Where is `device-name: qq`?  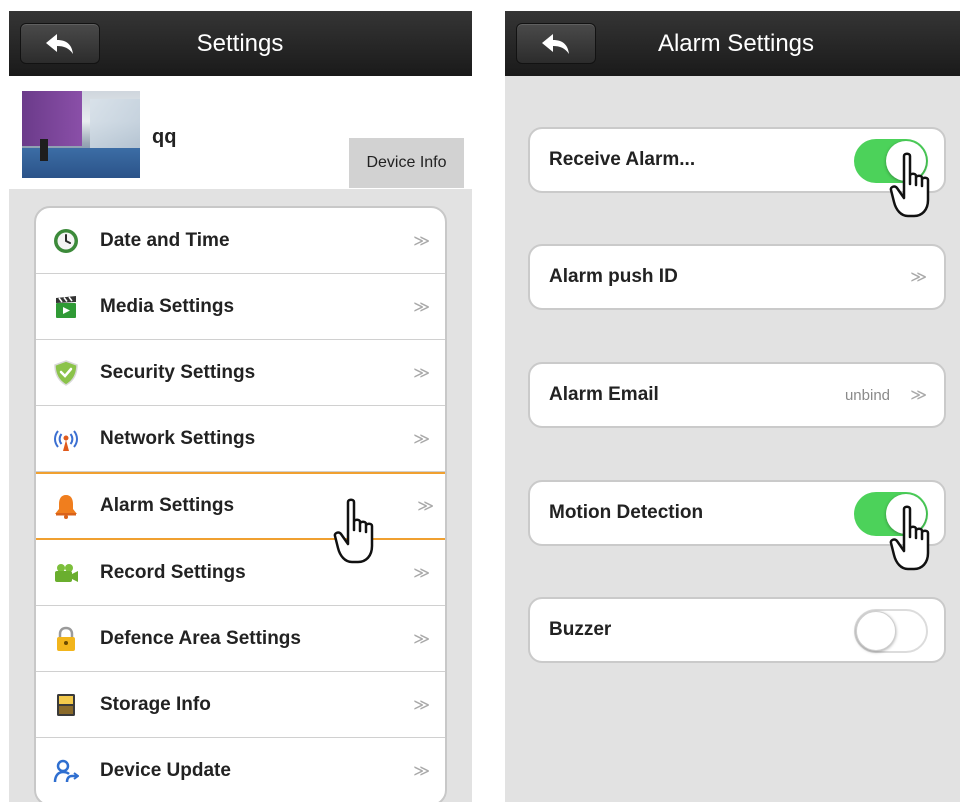 device-name: qq is located at coordinates (164, 137).